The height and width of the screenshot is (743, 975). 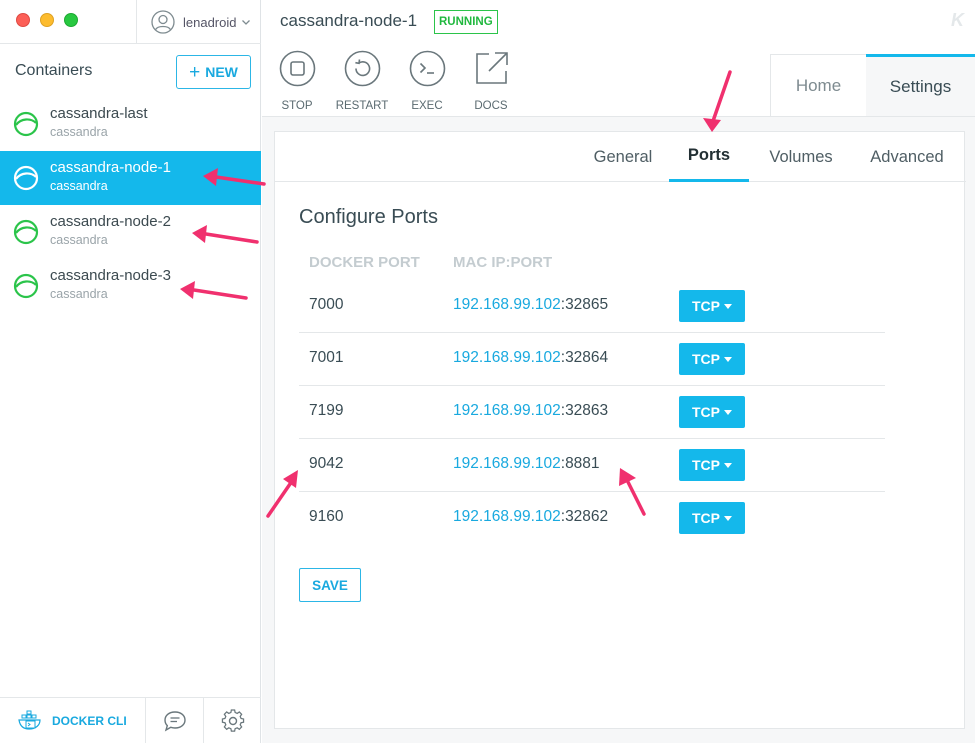 I want to click on stop-label: STOP, so click(x=297, y=106).